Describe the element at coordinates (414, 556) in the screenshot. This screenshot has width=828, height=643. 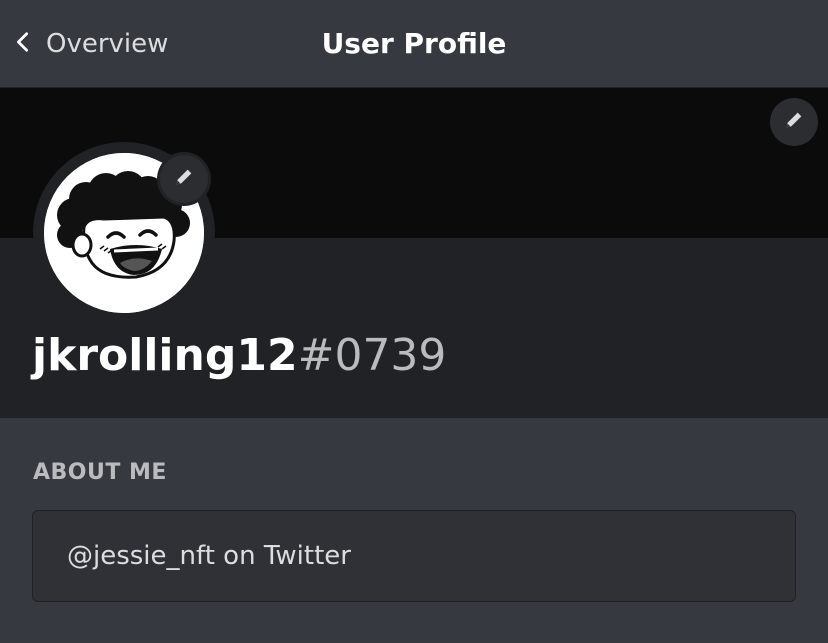
I see `about-me-field: @jessie_nft on Twitter` at that location.